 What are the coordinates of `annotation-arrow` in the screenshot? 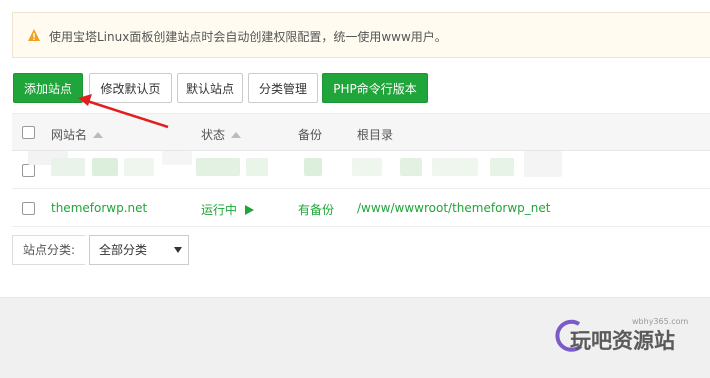 It's located at (123, 111).